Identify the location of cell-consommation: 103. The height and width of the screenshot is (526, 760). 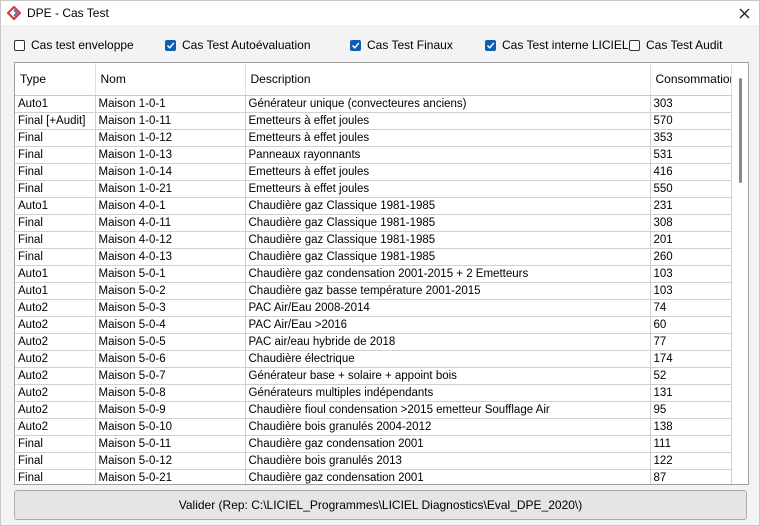
(691, 291).